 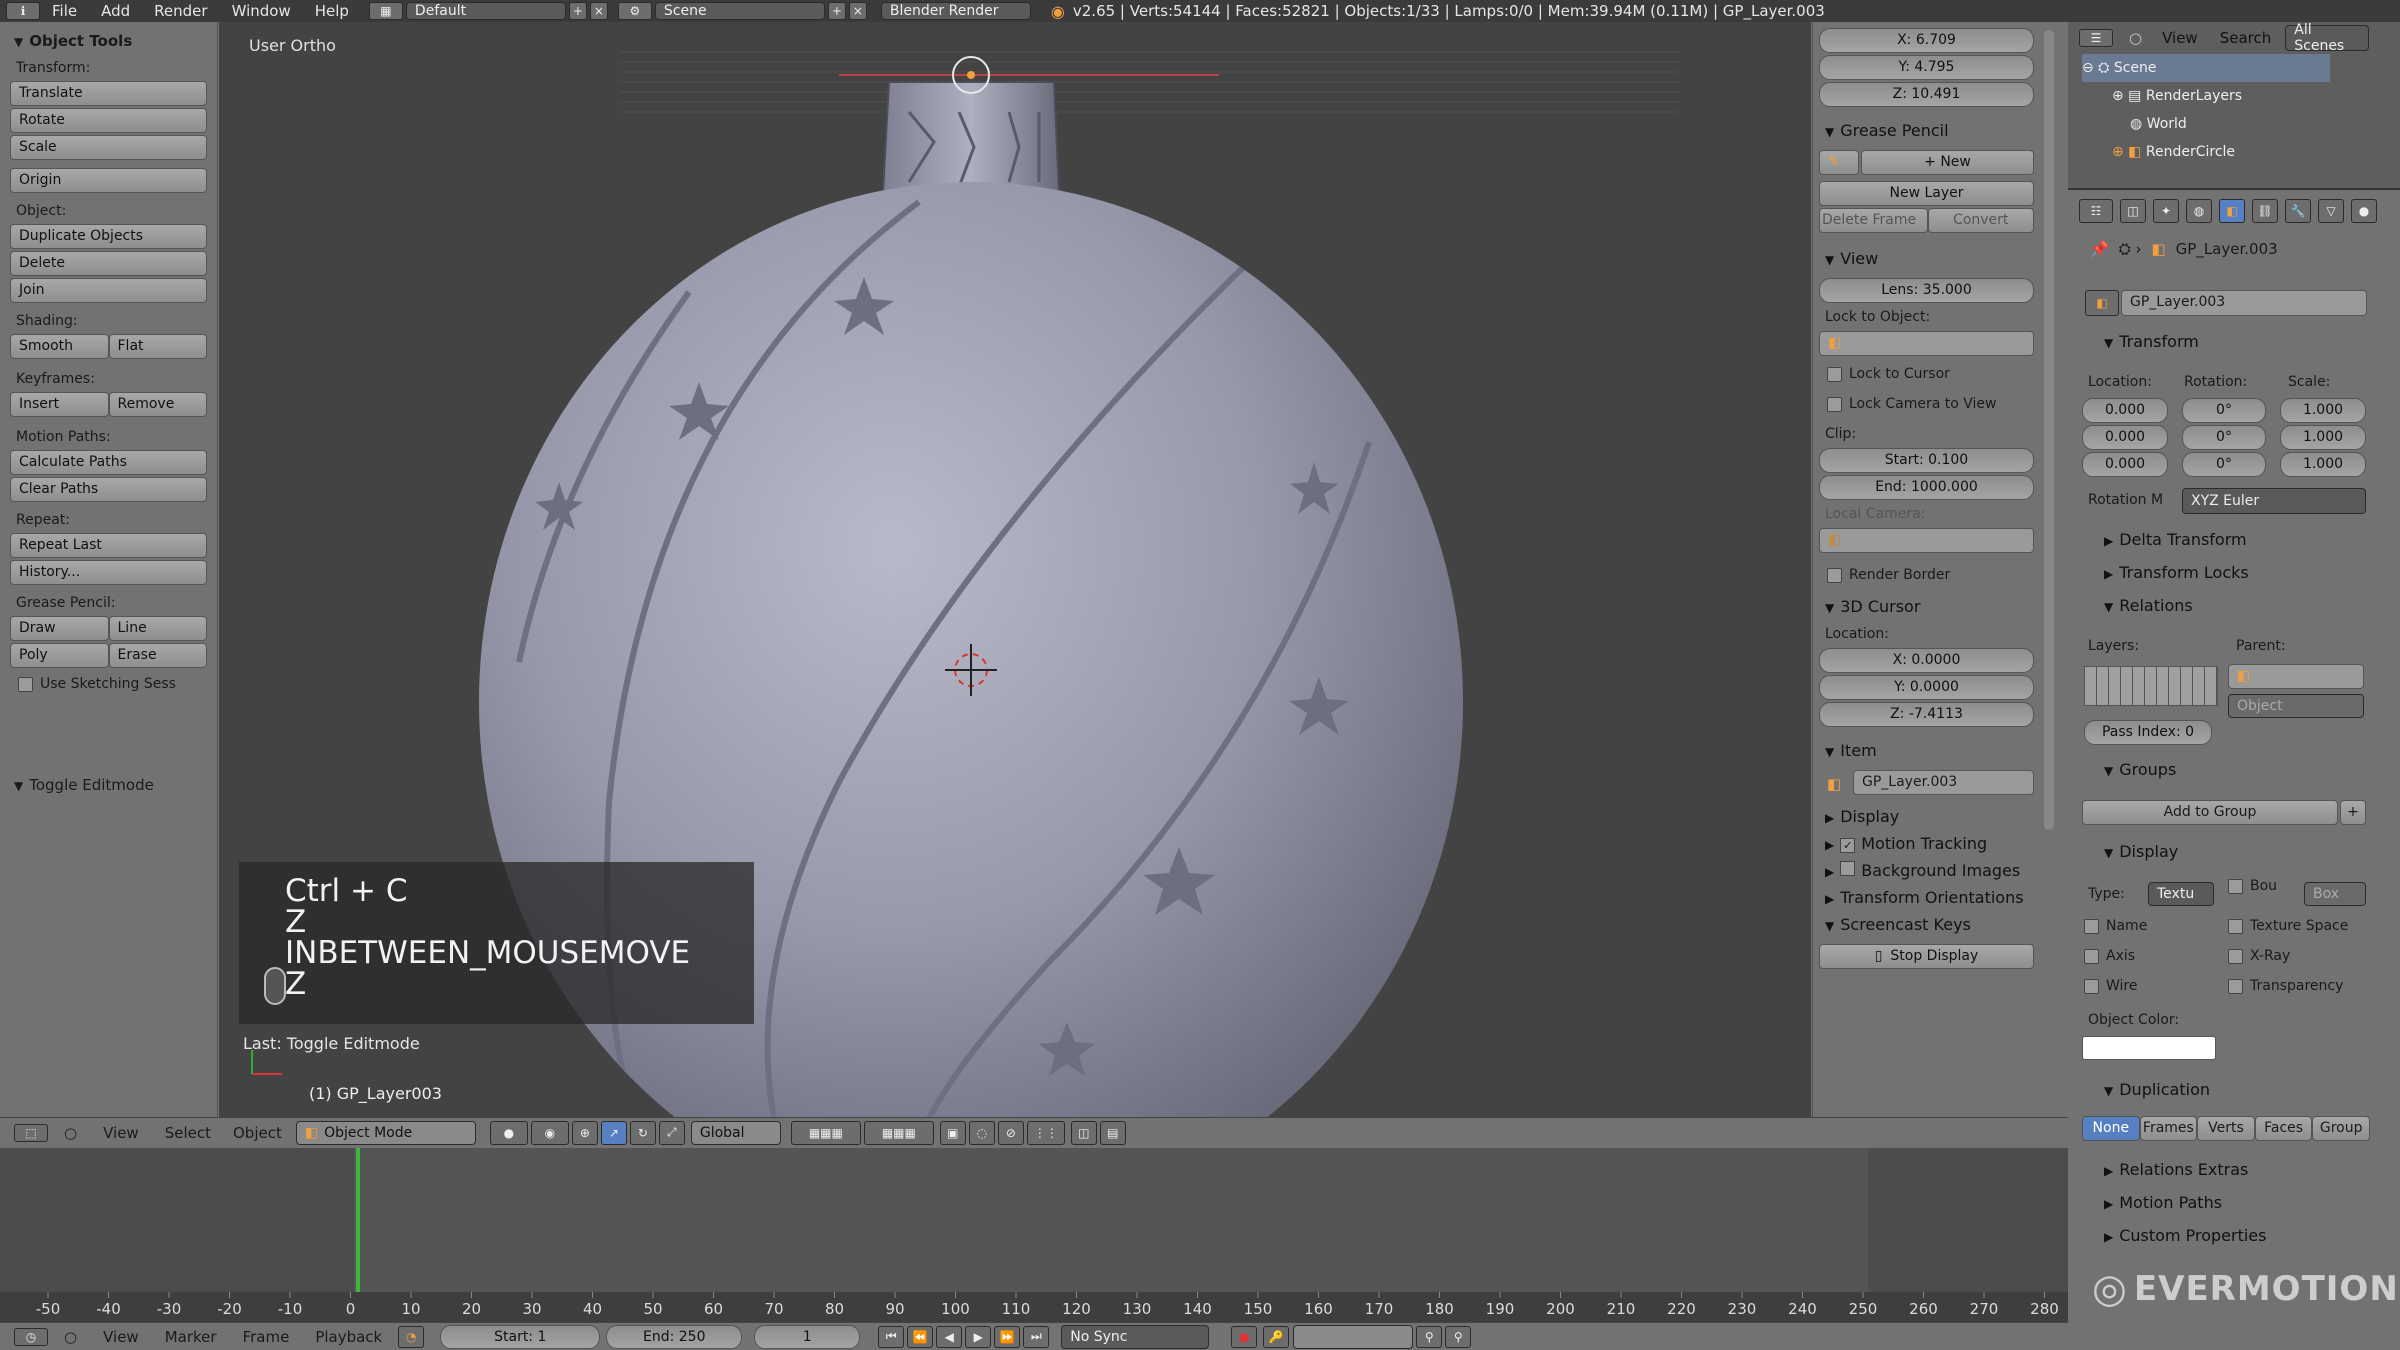 I want to click on outliner-search-menu: Search, so click(x=2246, y=38).